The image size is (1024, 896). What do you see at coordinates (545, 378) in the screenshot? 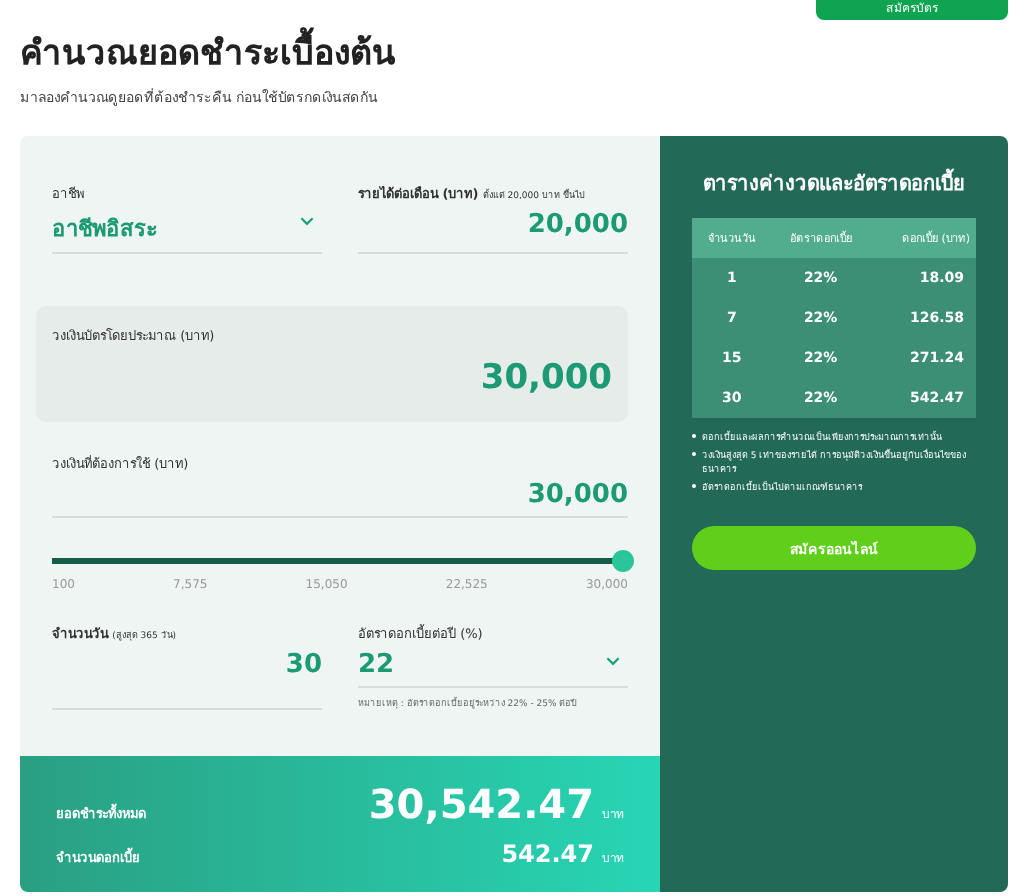
I see `card-limit-value: 30,000` at bounding box center [545, 378].